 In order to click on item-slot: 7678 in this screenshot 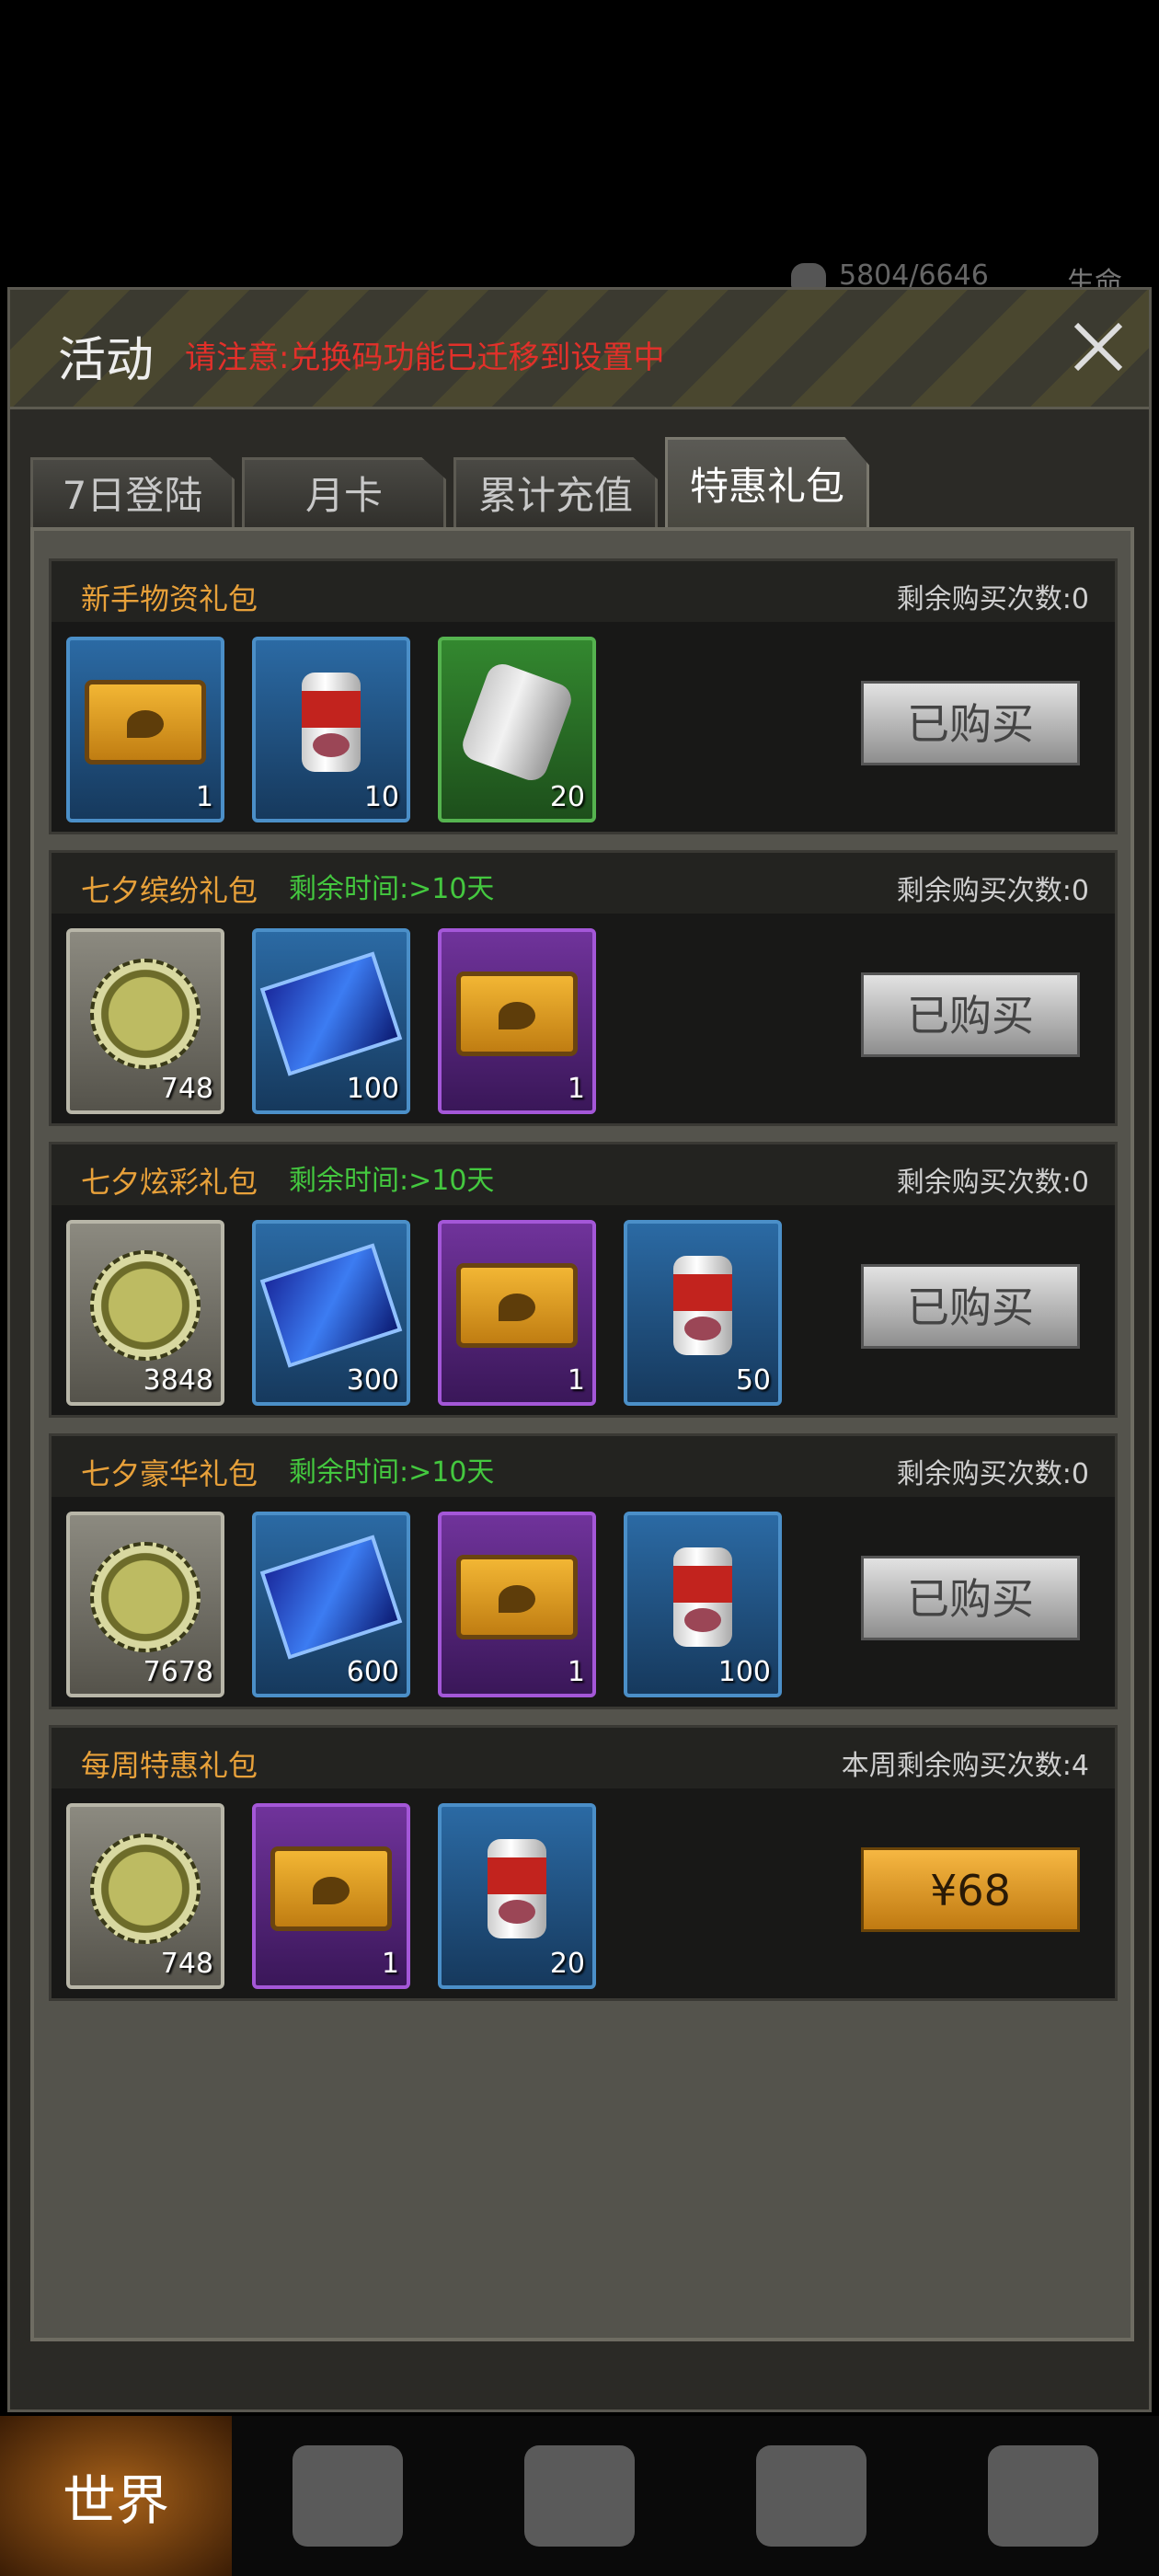, I will do `click(145, 1604)`.